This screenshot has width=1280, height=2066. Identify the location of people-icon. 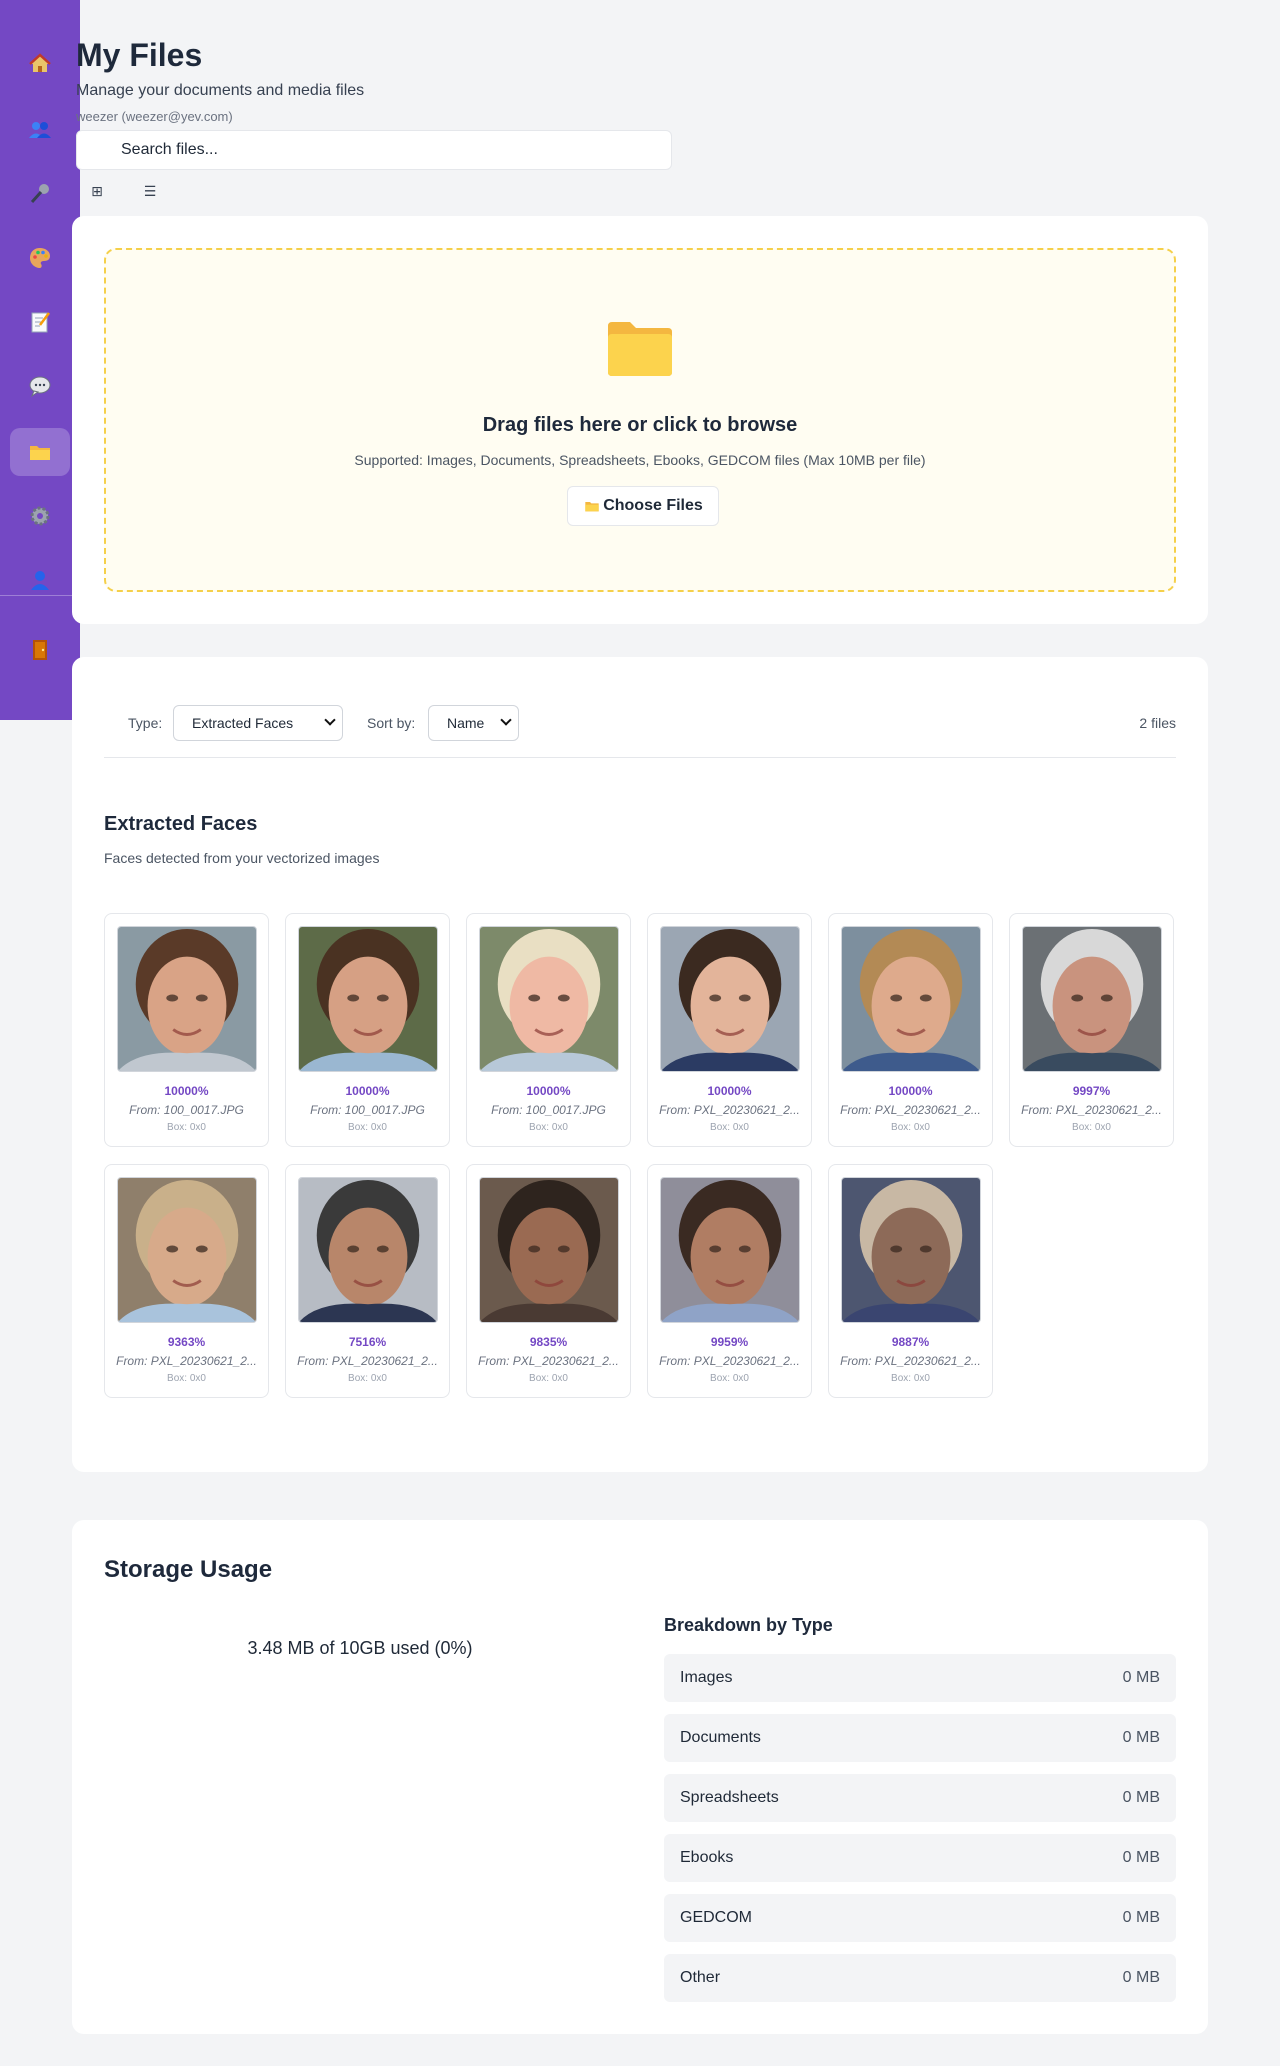
(40, 130).